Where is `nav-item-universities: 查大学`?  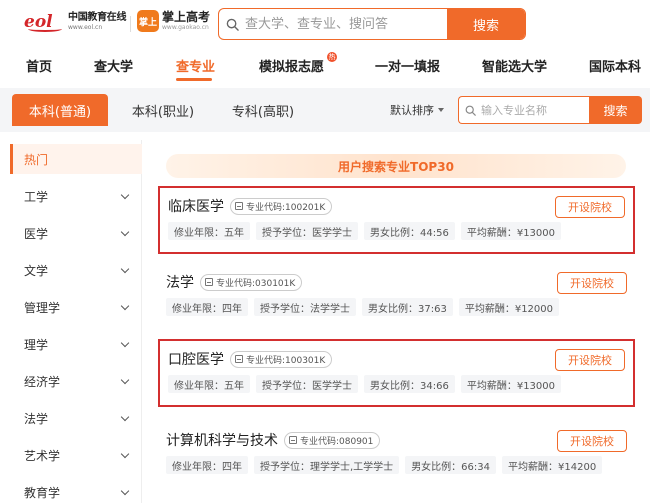 nav-item-universities: 查大学 is located at coordinates (113, 65).